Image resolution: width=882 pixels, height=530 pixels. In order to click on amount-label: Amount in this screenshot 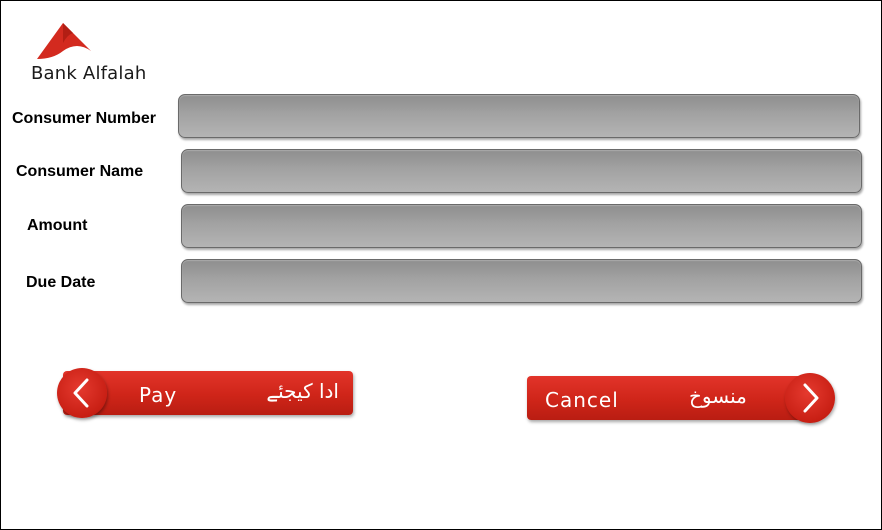, I will do `click(57, 225)`.